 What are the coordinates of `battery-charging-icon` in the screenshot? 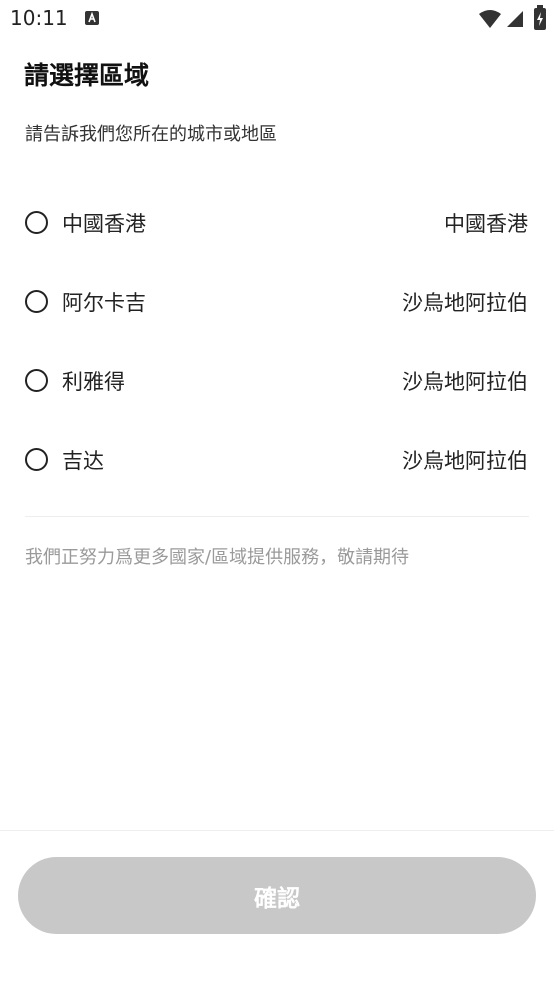 It's located at (540, 17).